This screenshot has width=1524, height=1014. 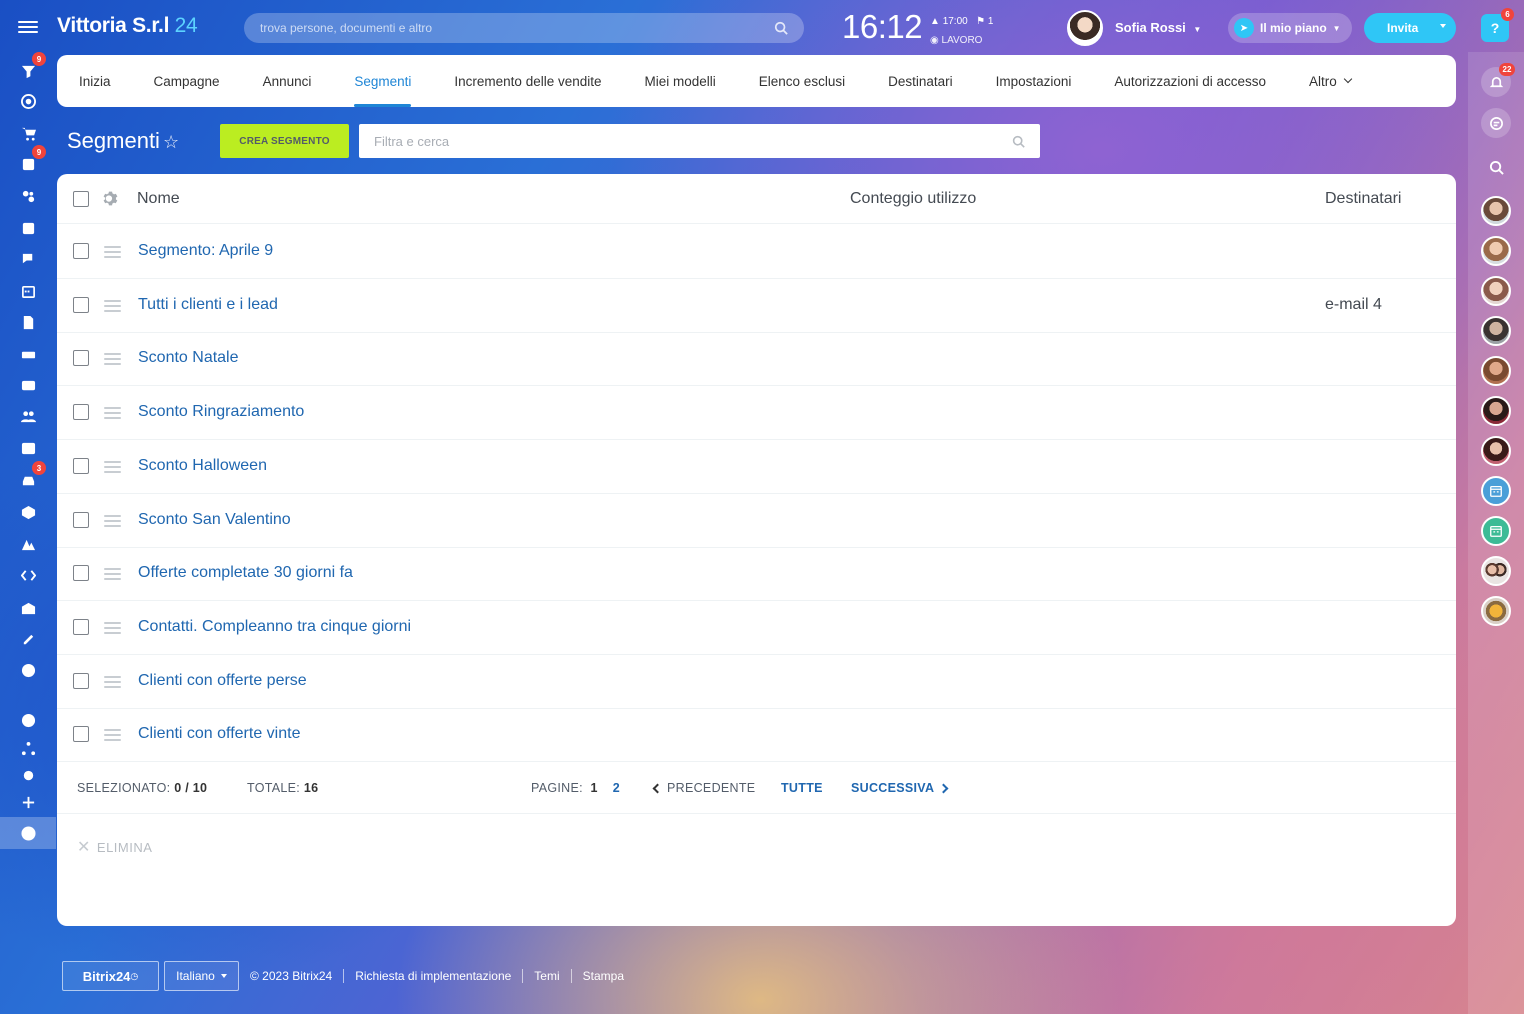 What do you see at coordinates (28, 133) in the screenshot?
I see `cart-icon` at bounding box center [28, 133].